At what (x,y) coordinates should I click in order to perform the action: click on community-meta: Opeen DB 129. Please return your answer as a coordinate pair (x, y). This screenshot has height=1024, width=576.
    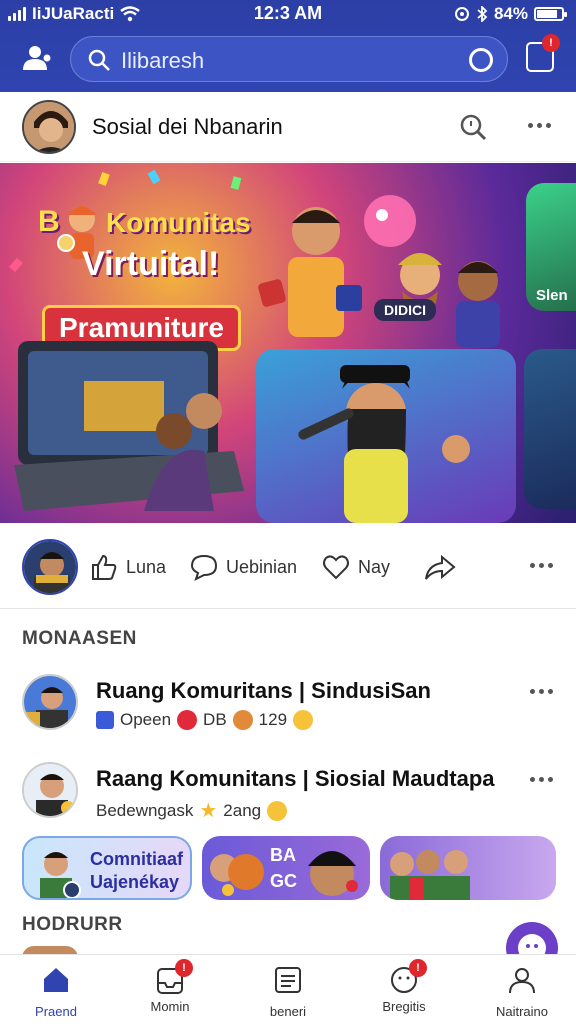
    Looking at the image, I should click on (205, 720).